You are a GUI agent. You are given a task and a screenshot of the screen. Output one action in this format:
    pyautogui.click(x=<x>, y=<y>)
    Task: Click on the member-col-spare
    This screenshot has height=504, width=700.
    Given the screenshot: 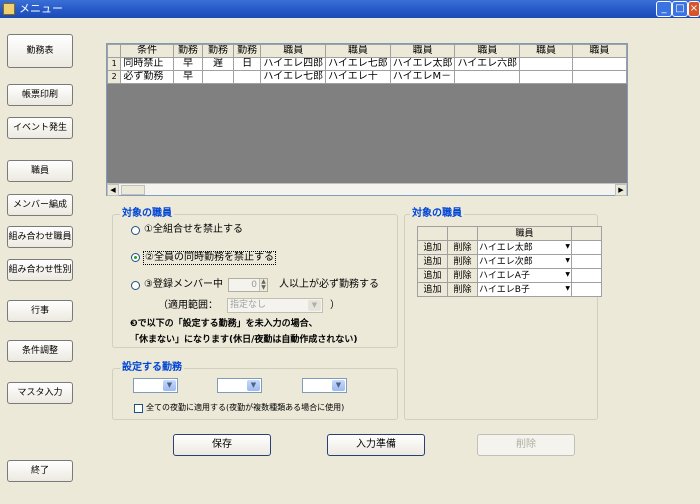 What is the action you would take?
    pyautogui.click(x=586, y=233)
    